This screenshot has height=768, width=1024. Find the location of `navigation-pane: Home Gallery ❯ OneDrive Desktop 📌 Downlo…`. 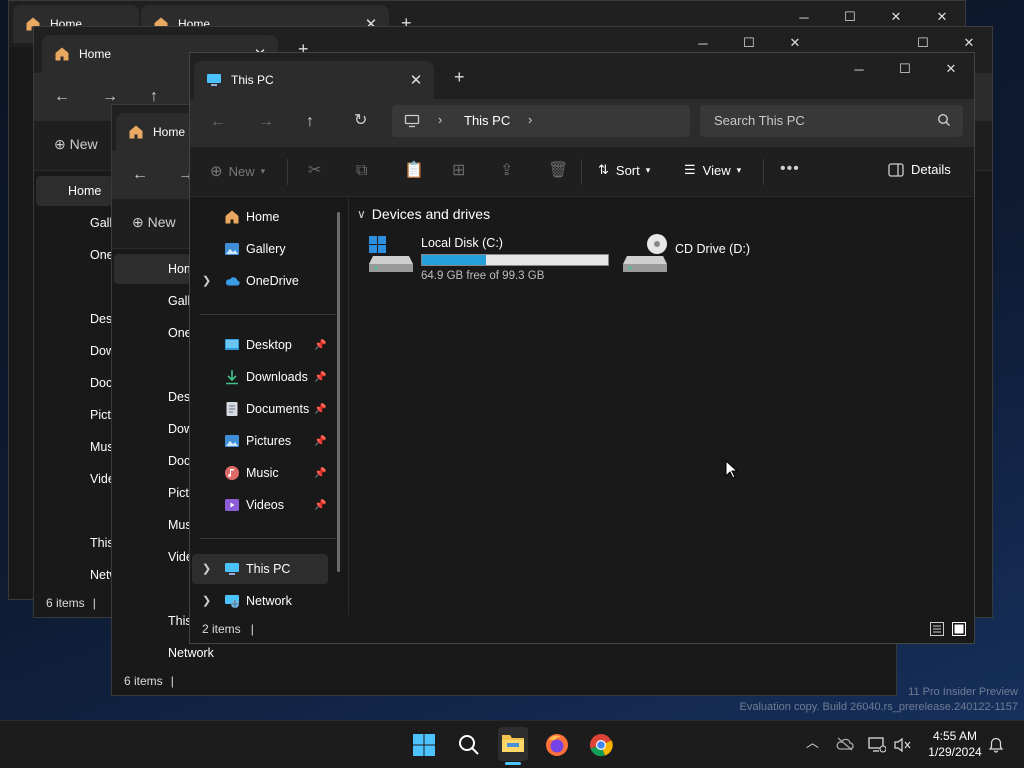

navigation-pane: Home Gallery ❯ OneDrive Desktop 📌 Downlo… is located at coordinates (269, 406).